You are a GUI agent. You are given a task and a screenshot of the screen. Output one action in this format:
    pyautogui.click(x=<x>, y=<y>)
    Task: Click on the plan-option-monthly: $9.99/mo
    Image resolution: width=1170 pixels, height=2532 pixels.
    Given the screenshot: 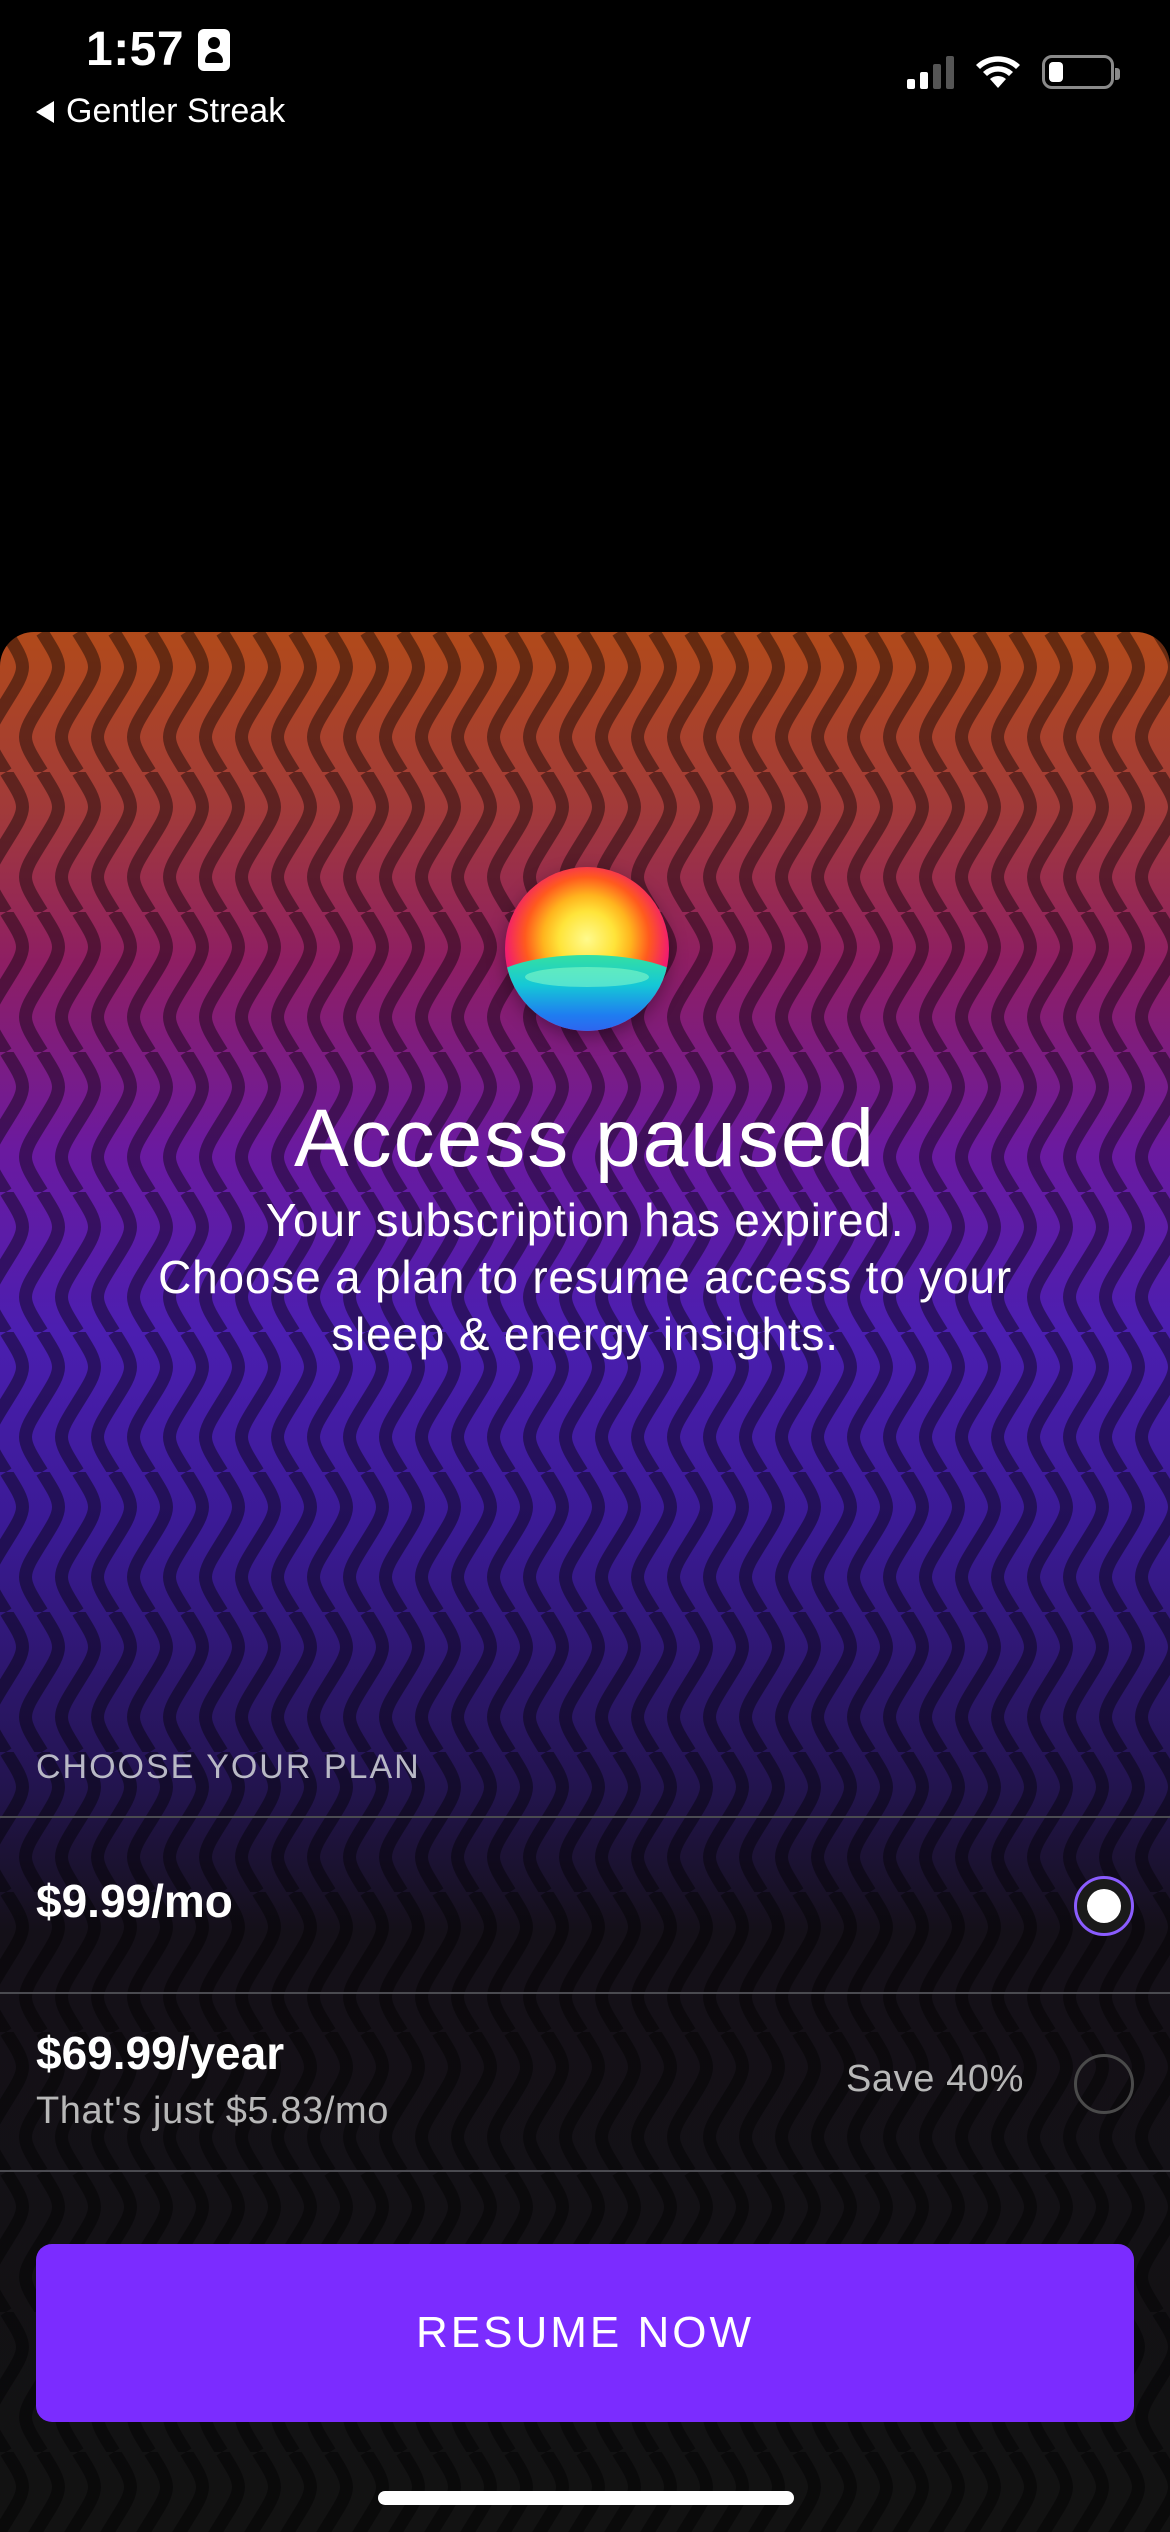 What is the action you would take?
    pyautogui.click(x=585, y=1905)
    